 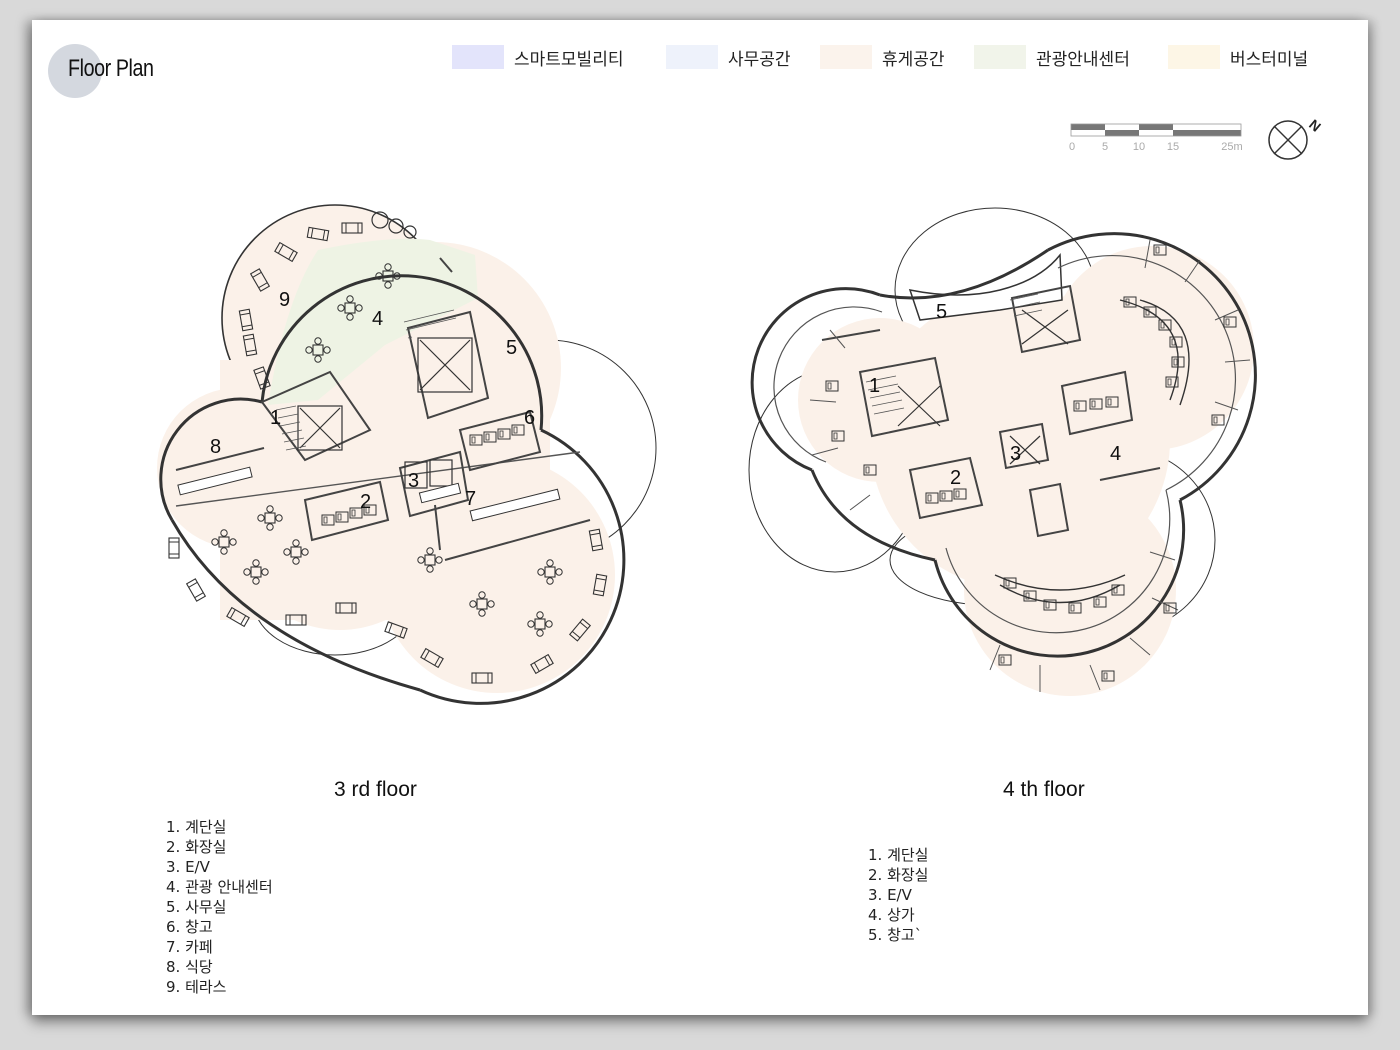 I want to click on room-list-item: 5. 사무실, so click(x=196, y=907).